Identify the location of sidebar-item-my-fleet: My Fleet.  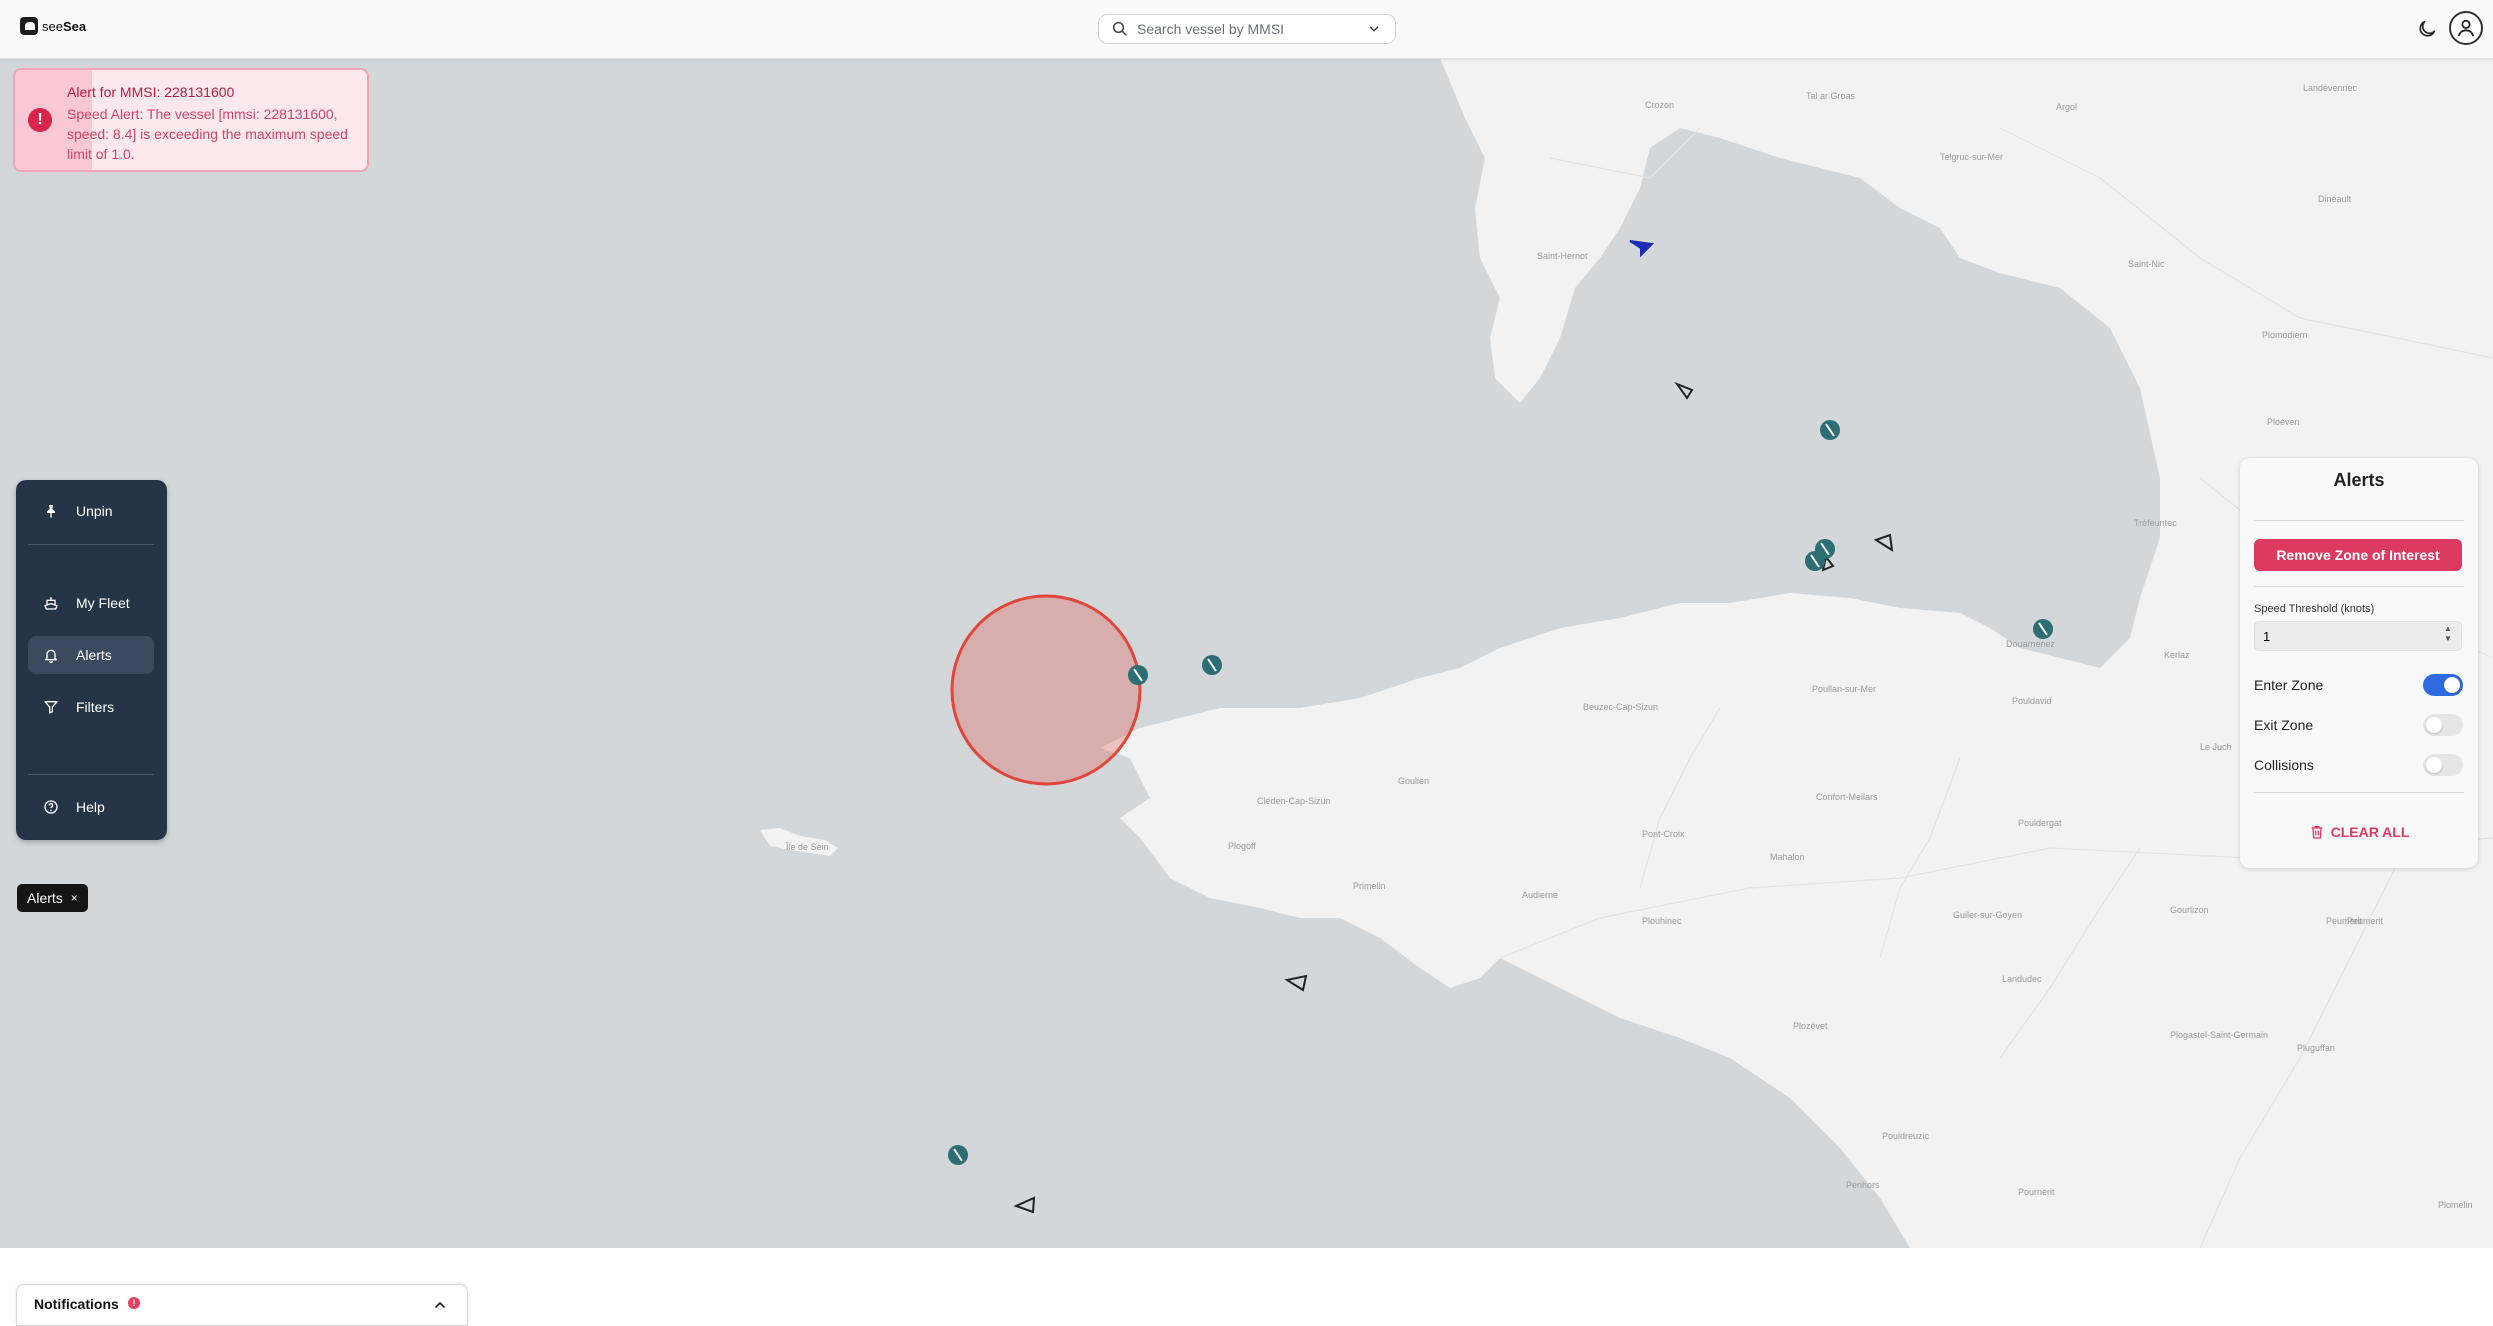
(91, 603).